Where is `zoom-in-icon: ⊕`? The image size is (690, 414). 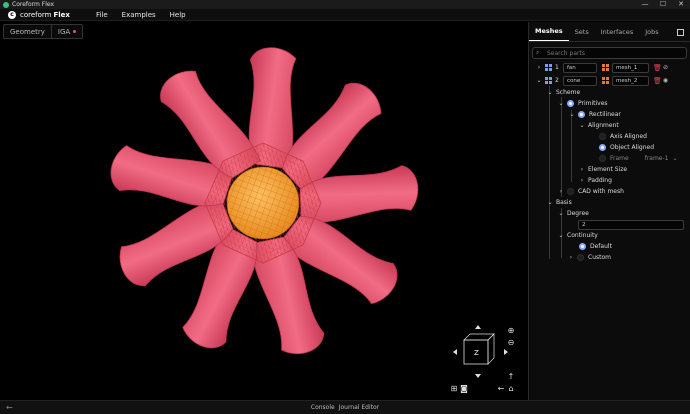
zoom-in-icon: ⊕ is located at coordinates (511, 331).